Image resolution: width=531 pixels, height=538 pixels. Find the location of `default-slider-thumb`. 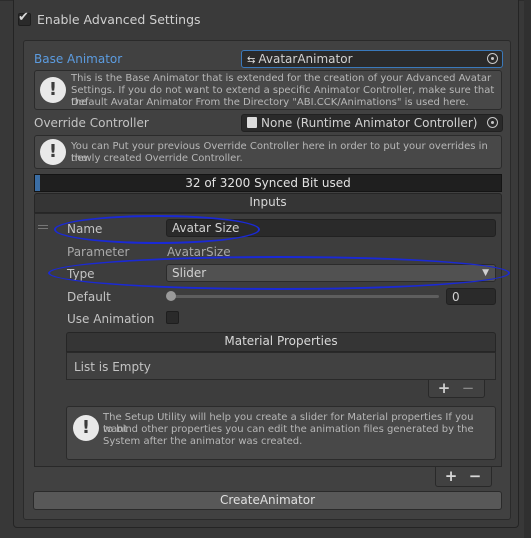

default-slider-thumb is located at coordinates (171, 296).